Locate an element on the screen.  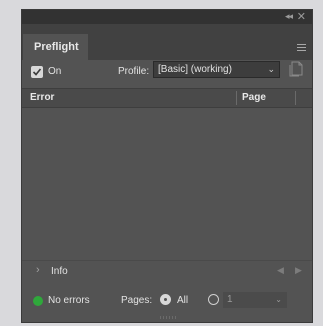
pages-all-radio is located at coordinates (165, 299).